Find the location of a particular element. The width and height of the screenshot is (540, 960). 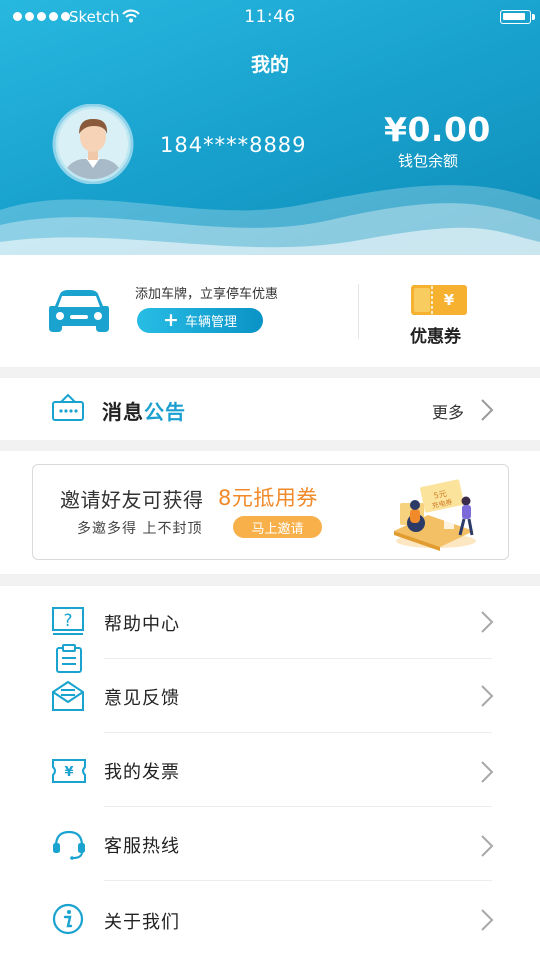

invoice-icon: ¥ is located at coordinates (69, 771).